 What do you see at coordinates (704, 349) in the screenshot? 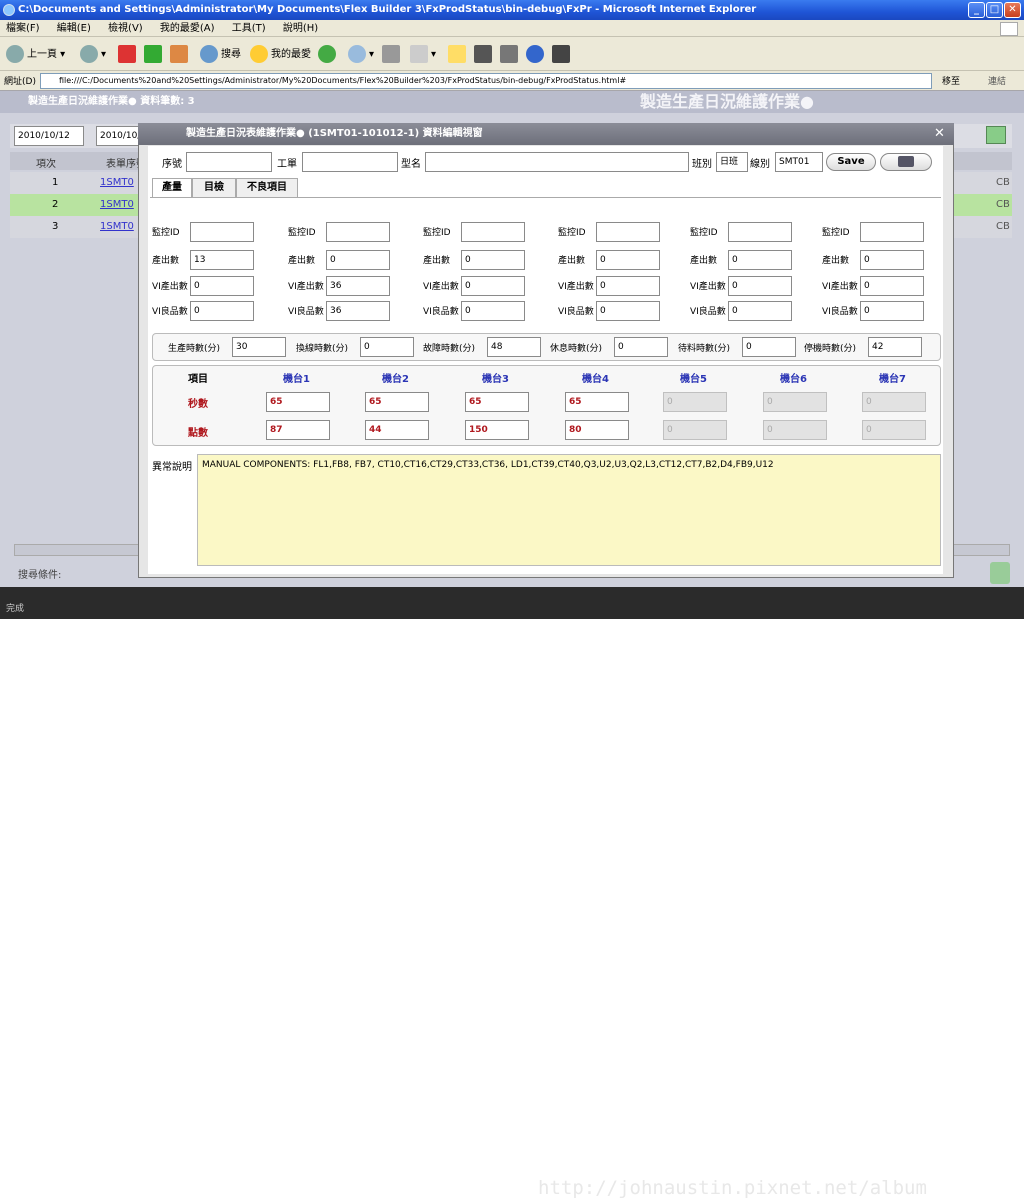
I see `hours-label: 待料時數(分)` at bounding box center [704, 349].